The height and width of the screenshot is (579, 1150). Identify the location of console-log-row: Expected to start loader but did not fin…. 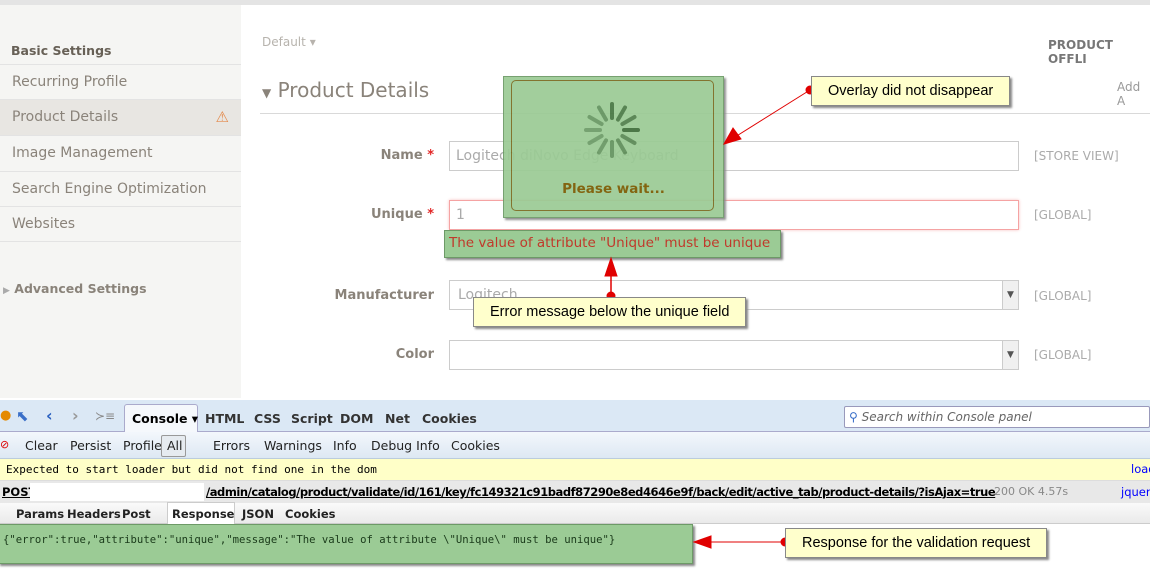
(575, 470).